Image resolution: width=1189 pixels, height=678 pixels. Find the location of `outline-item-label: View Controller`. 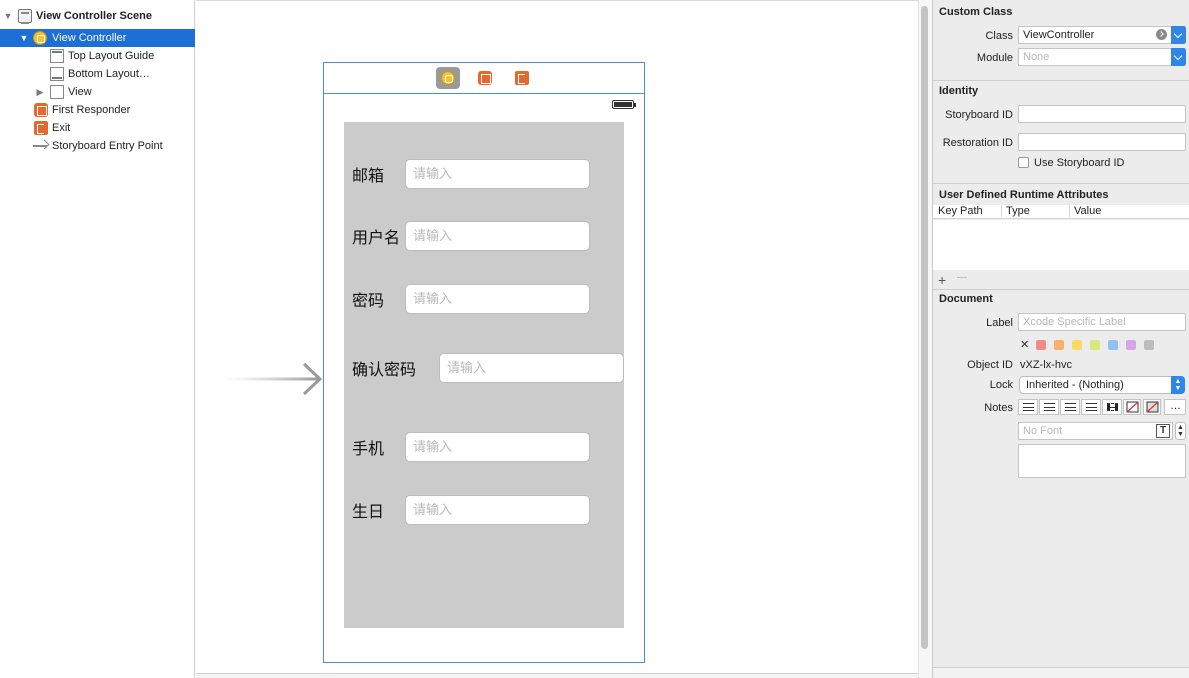

outline-item-label: View Controller is located at coordinates (89, 38).